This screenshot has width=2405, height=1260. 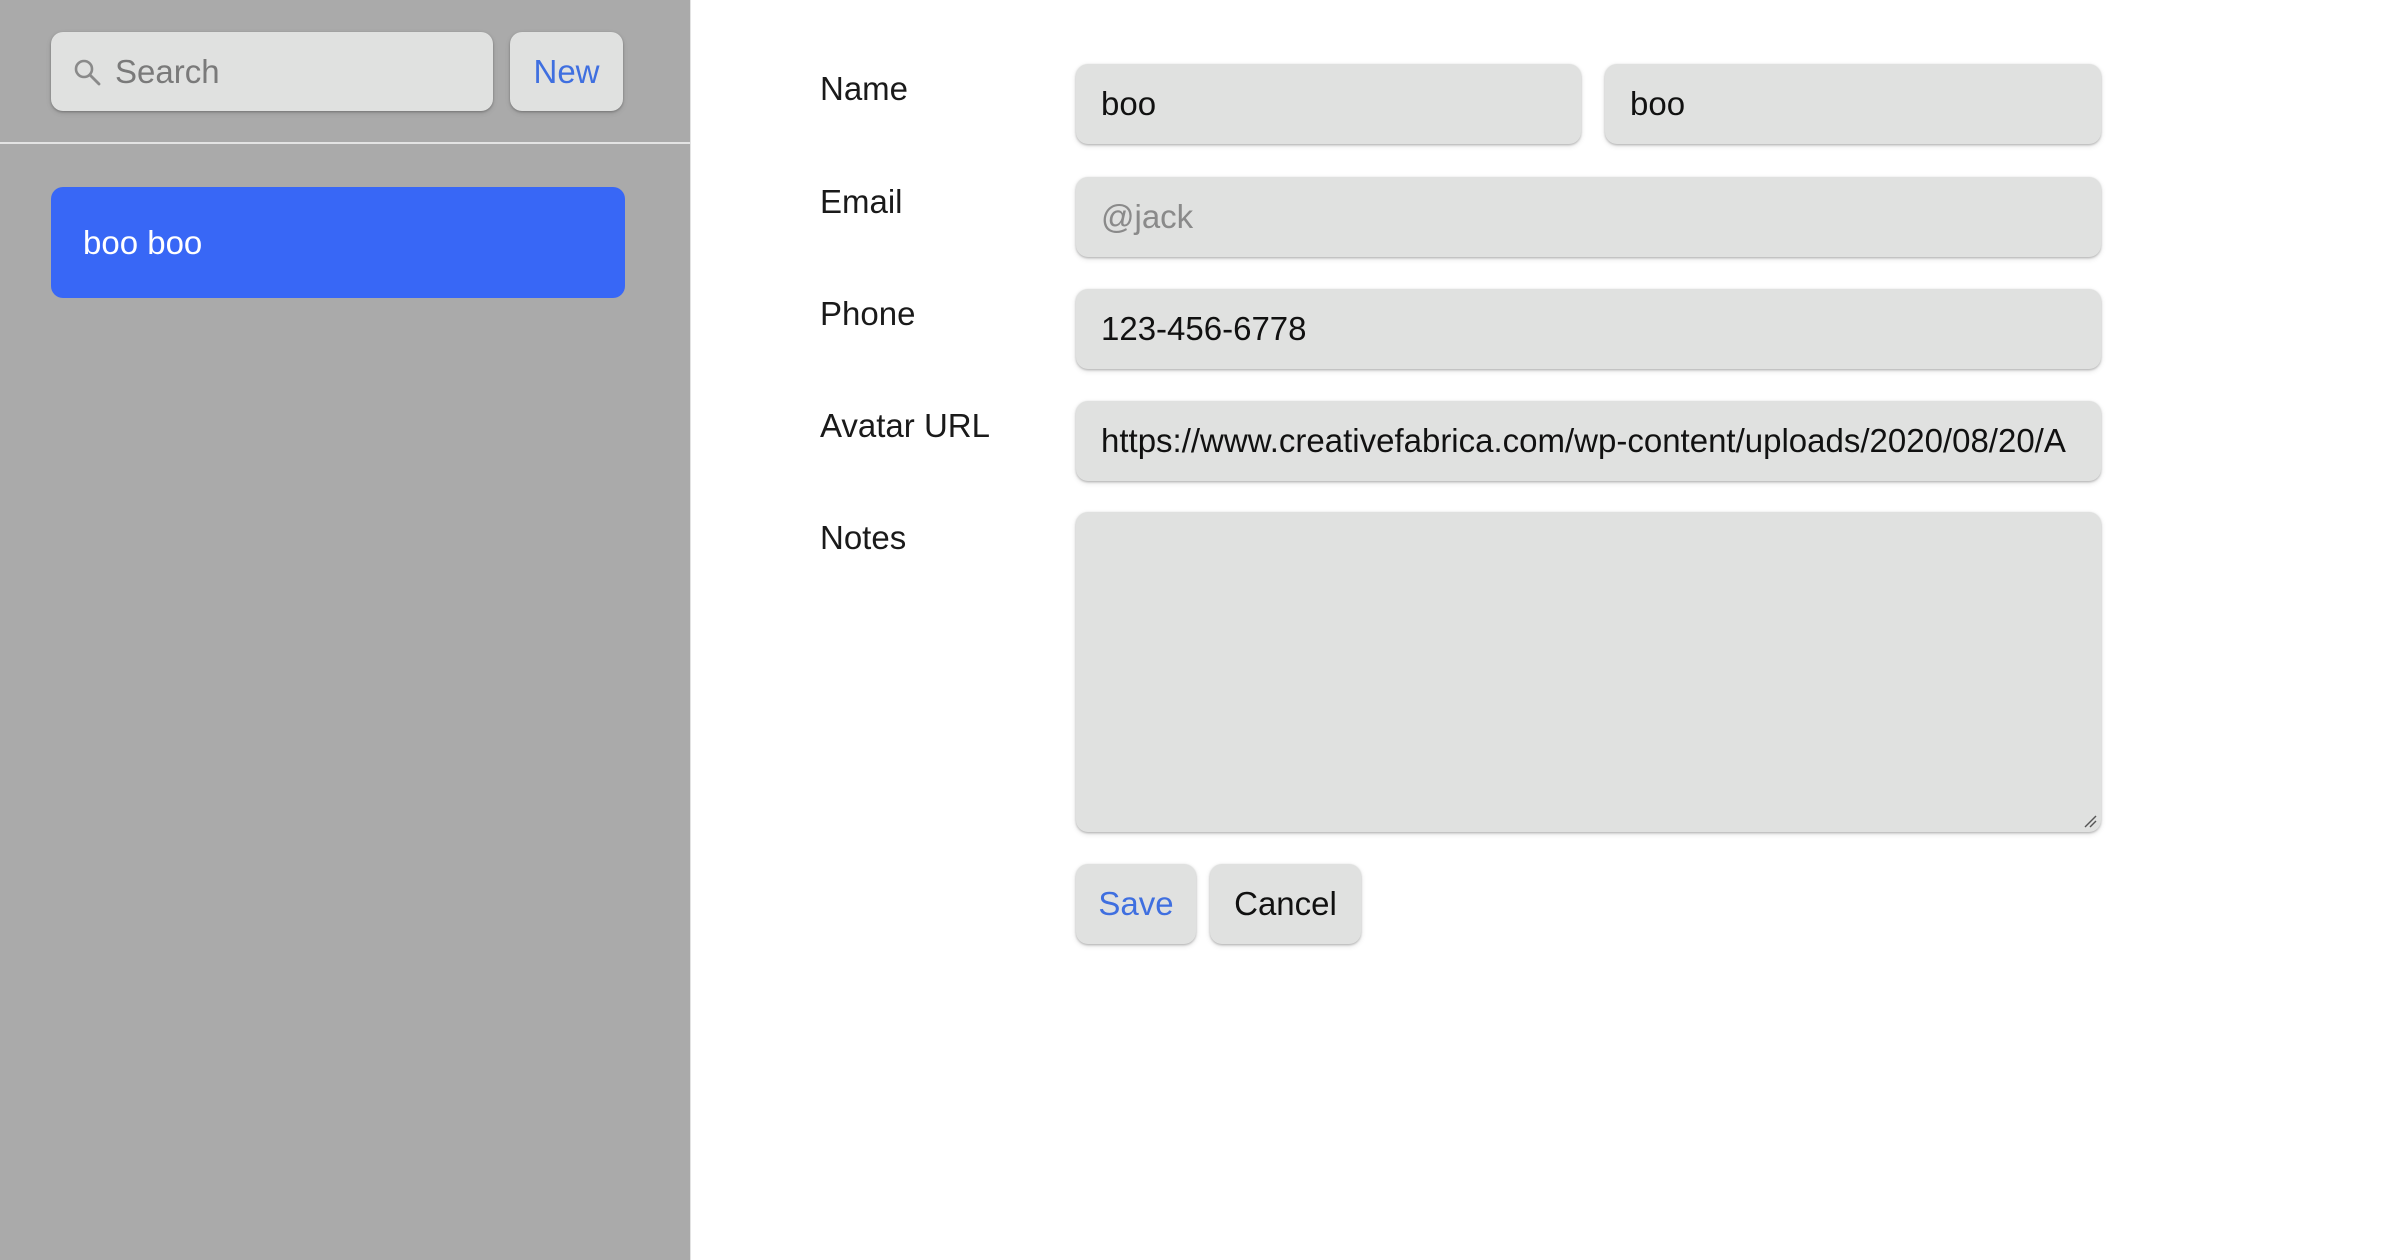 I want to click on resize-handle-icon, so click(x=2090, y=821).